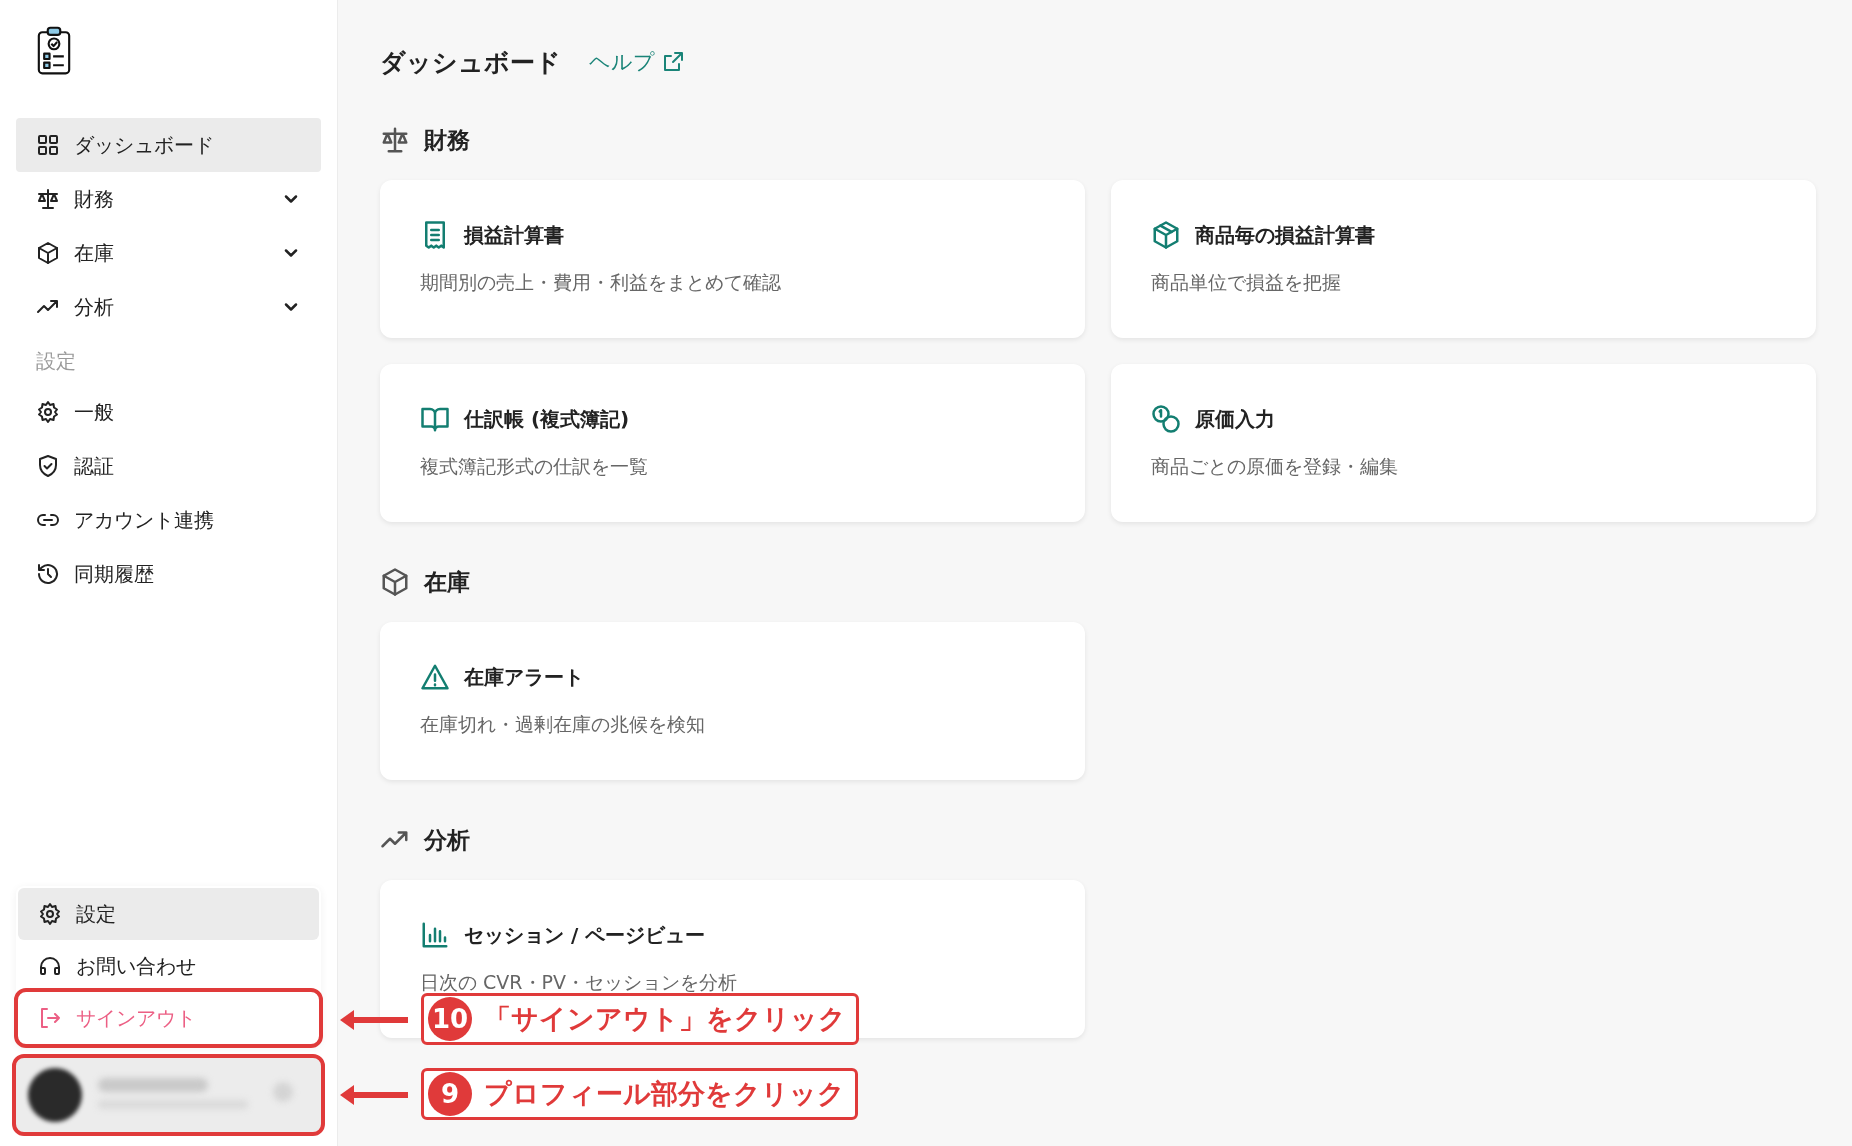 The width and height of the screenshot is (1852, 1146). I want to click on annotation-text: プロフィール部分をクリック, so click(664, 1094).